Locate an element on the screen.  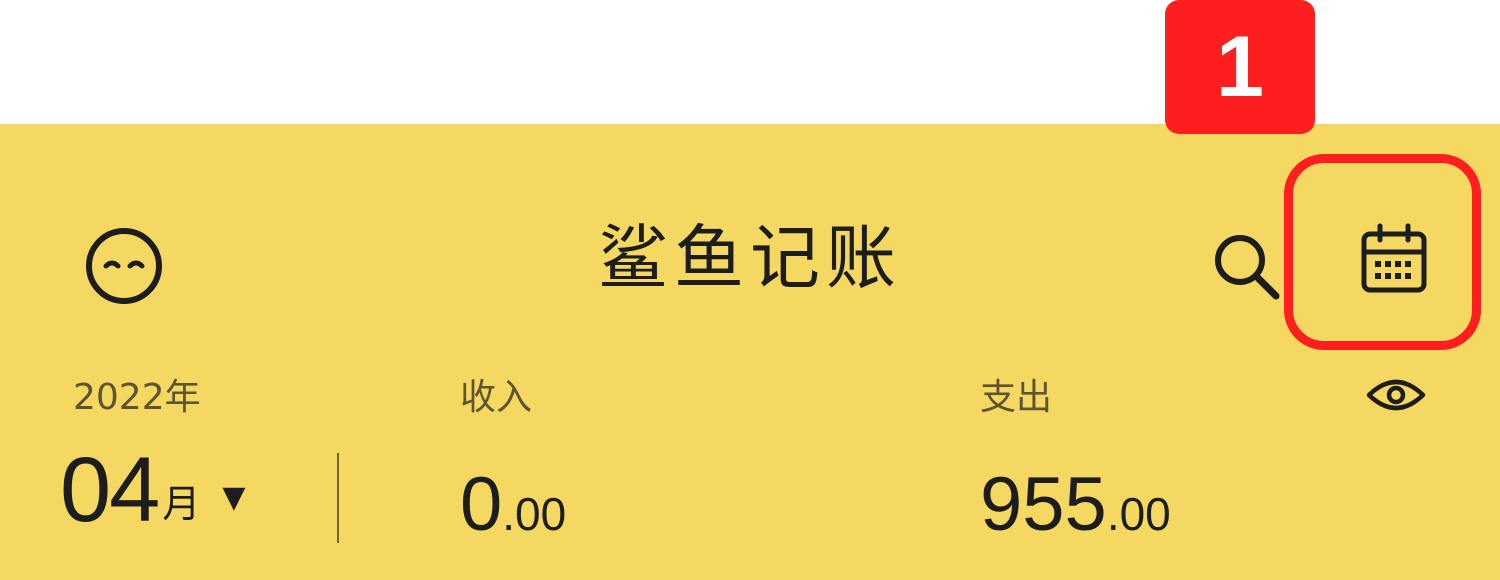
expense-label: 支出 is located at coordinates (1016, 397).